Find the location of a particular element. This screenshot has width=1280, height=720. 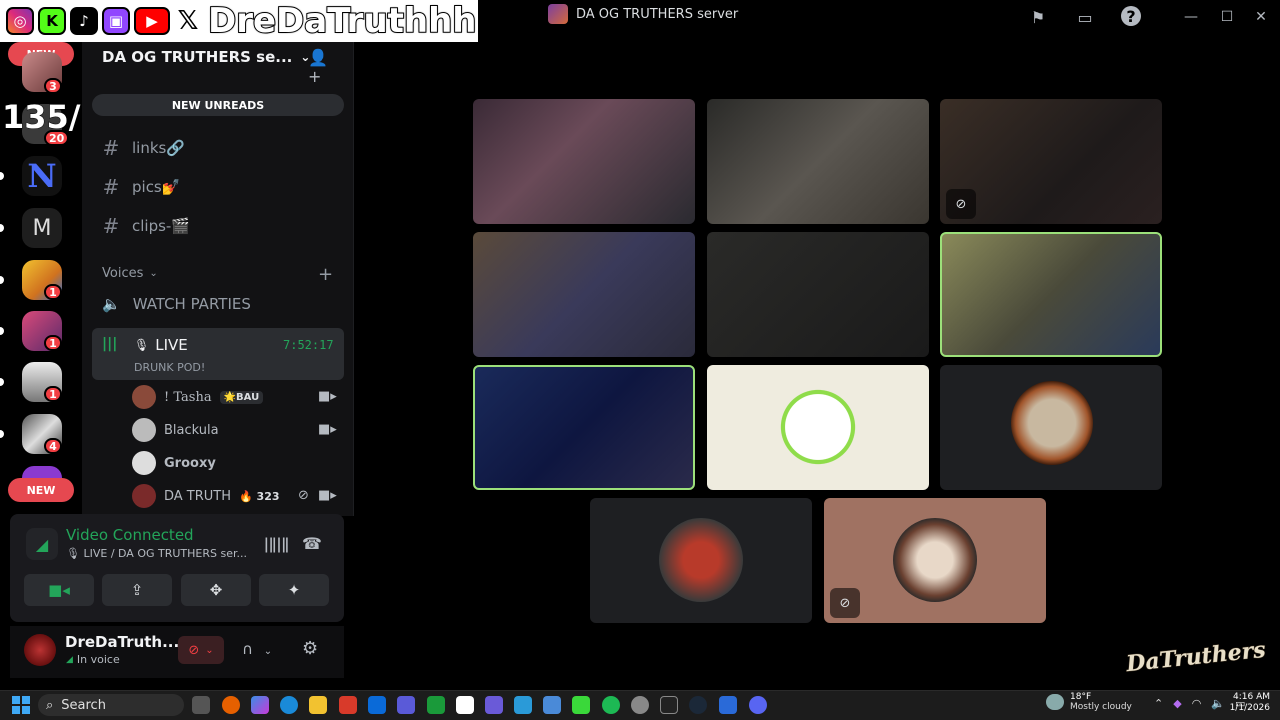

copilot-icon is located at coordinates (260, 705).